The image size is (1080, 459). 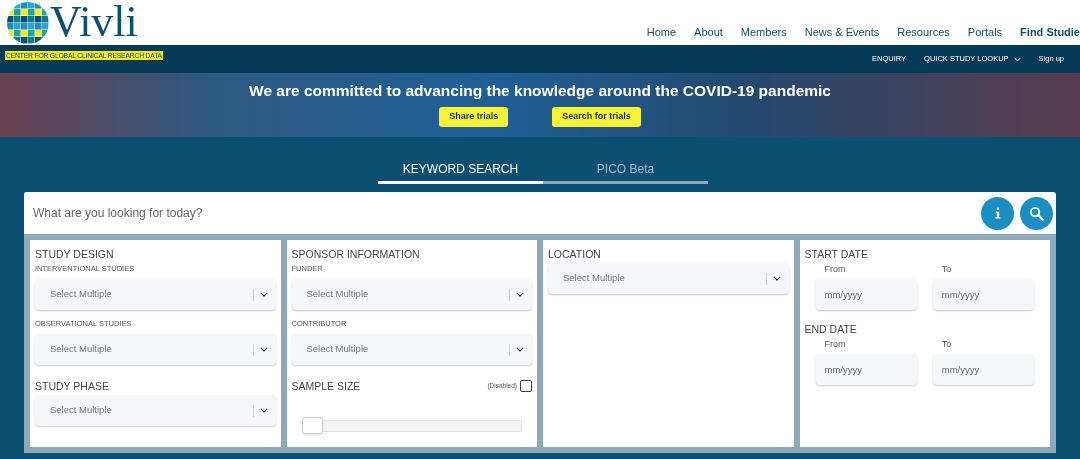 I want to click on nav-link: Home, so click(x=661, y=31).